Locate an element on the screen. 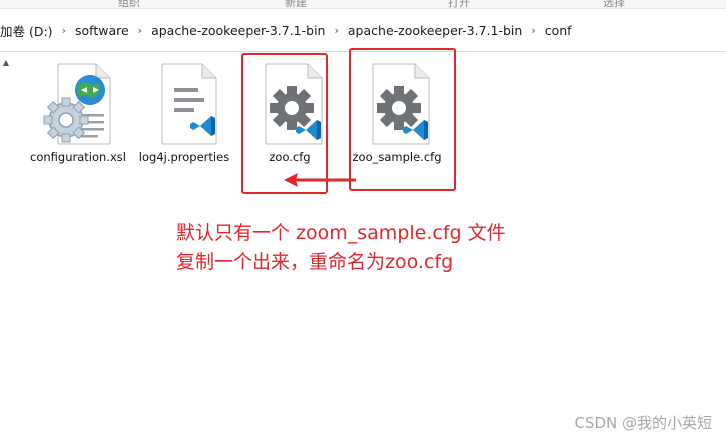  watermark: CSDN @我的小英短 is located at coordinates (643, 423).